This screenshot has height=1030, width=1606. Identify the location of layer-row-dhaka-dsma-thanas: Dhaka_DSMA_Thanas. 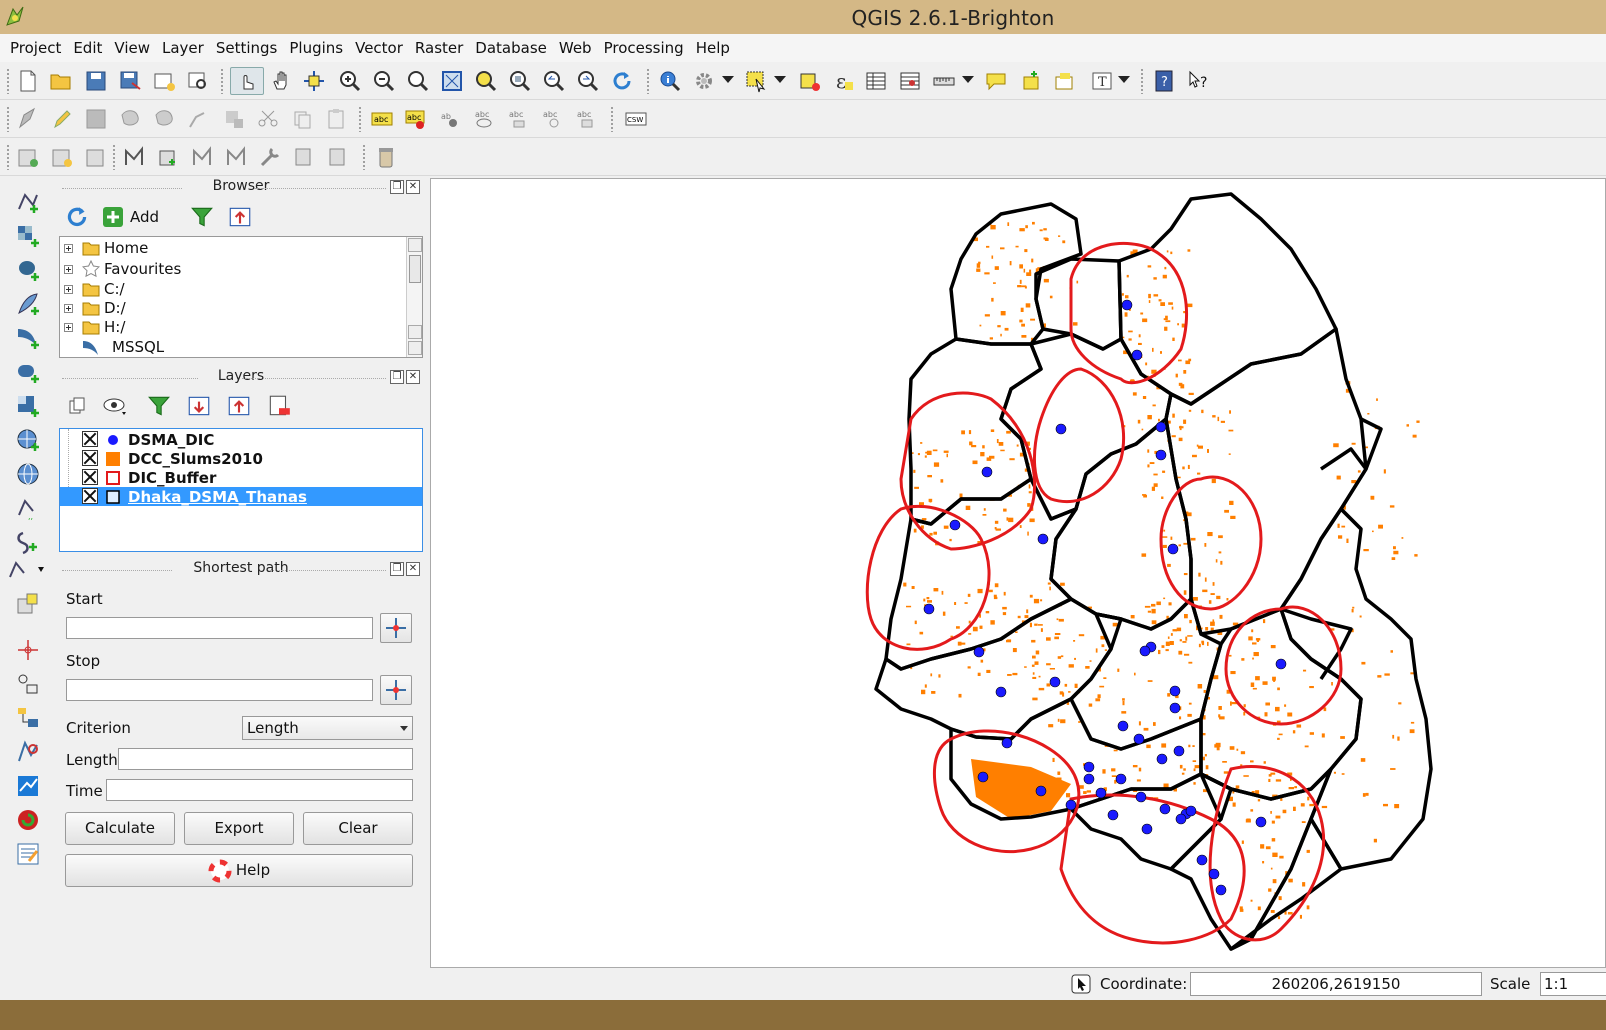
(241, 496).